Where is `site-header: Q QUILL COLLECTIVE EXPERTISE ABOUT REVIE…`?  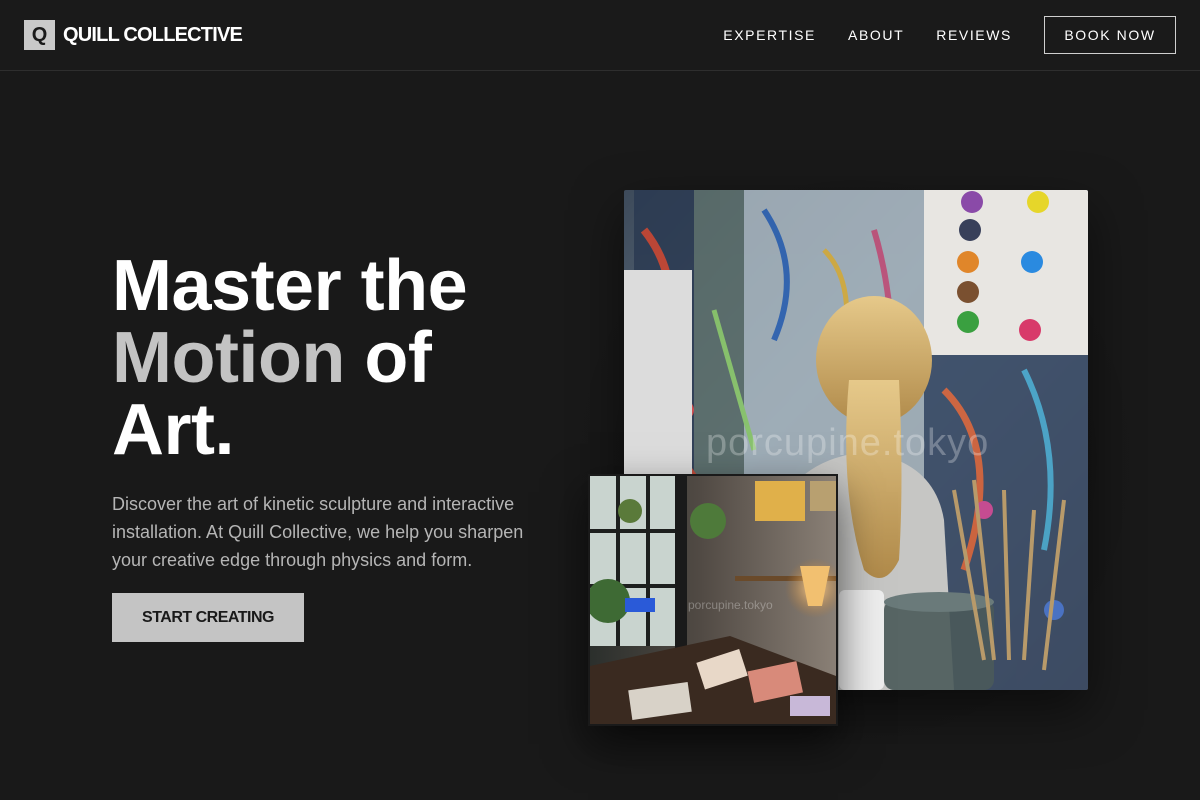
site-header: Q QUILL COLLECTIVE EXPERTISE ABOUT REVIE… is located at coordinates (600, 35).